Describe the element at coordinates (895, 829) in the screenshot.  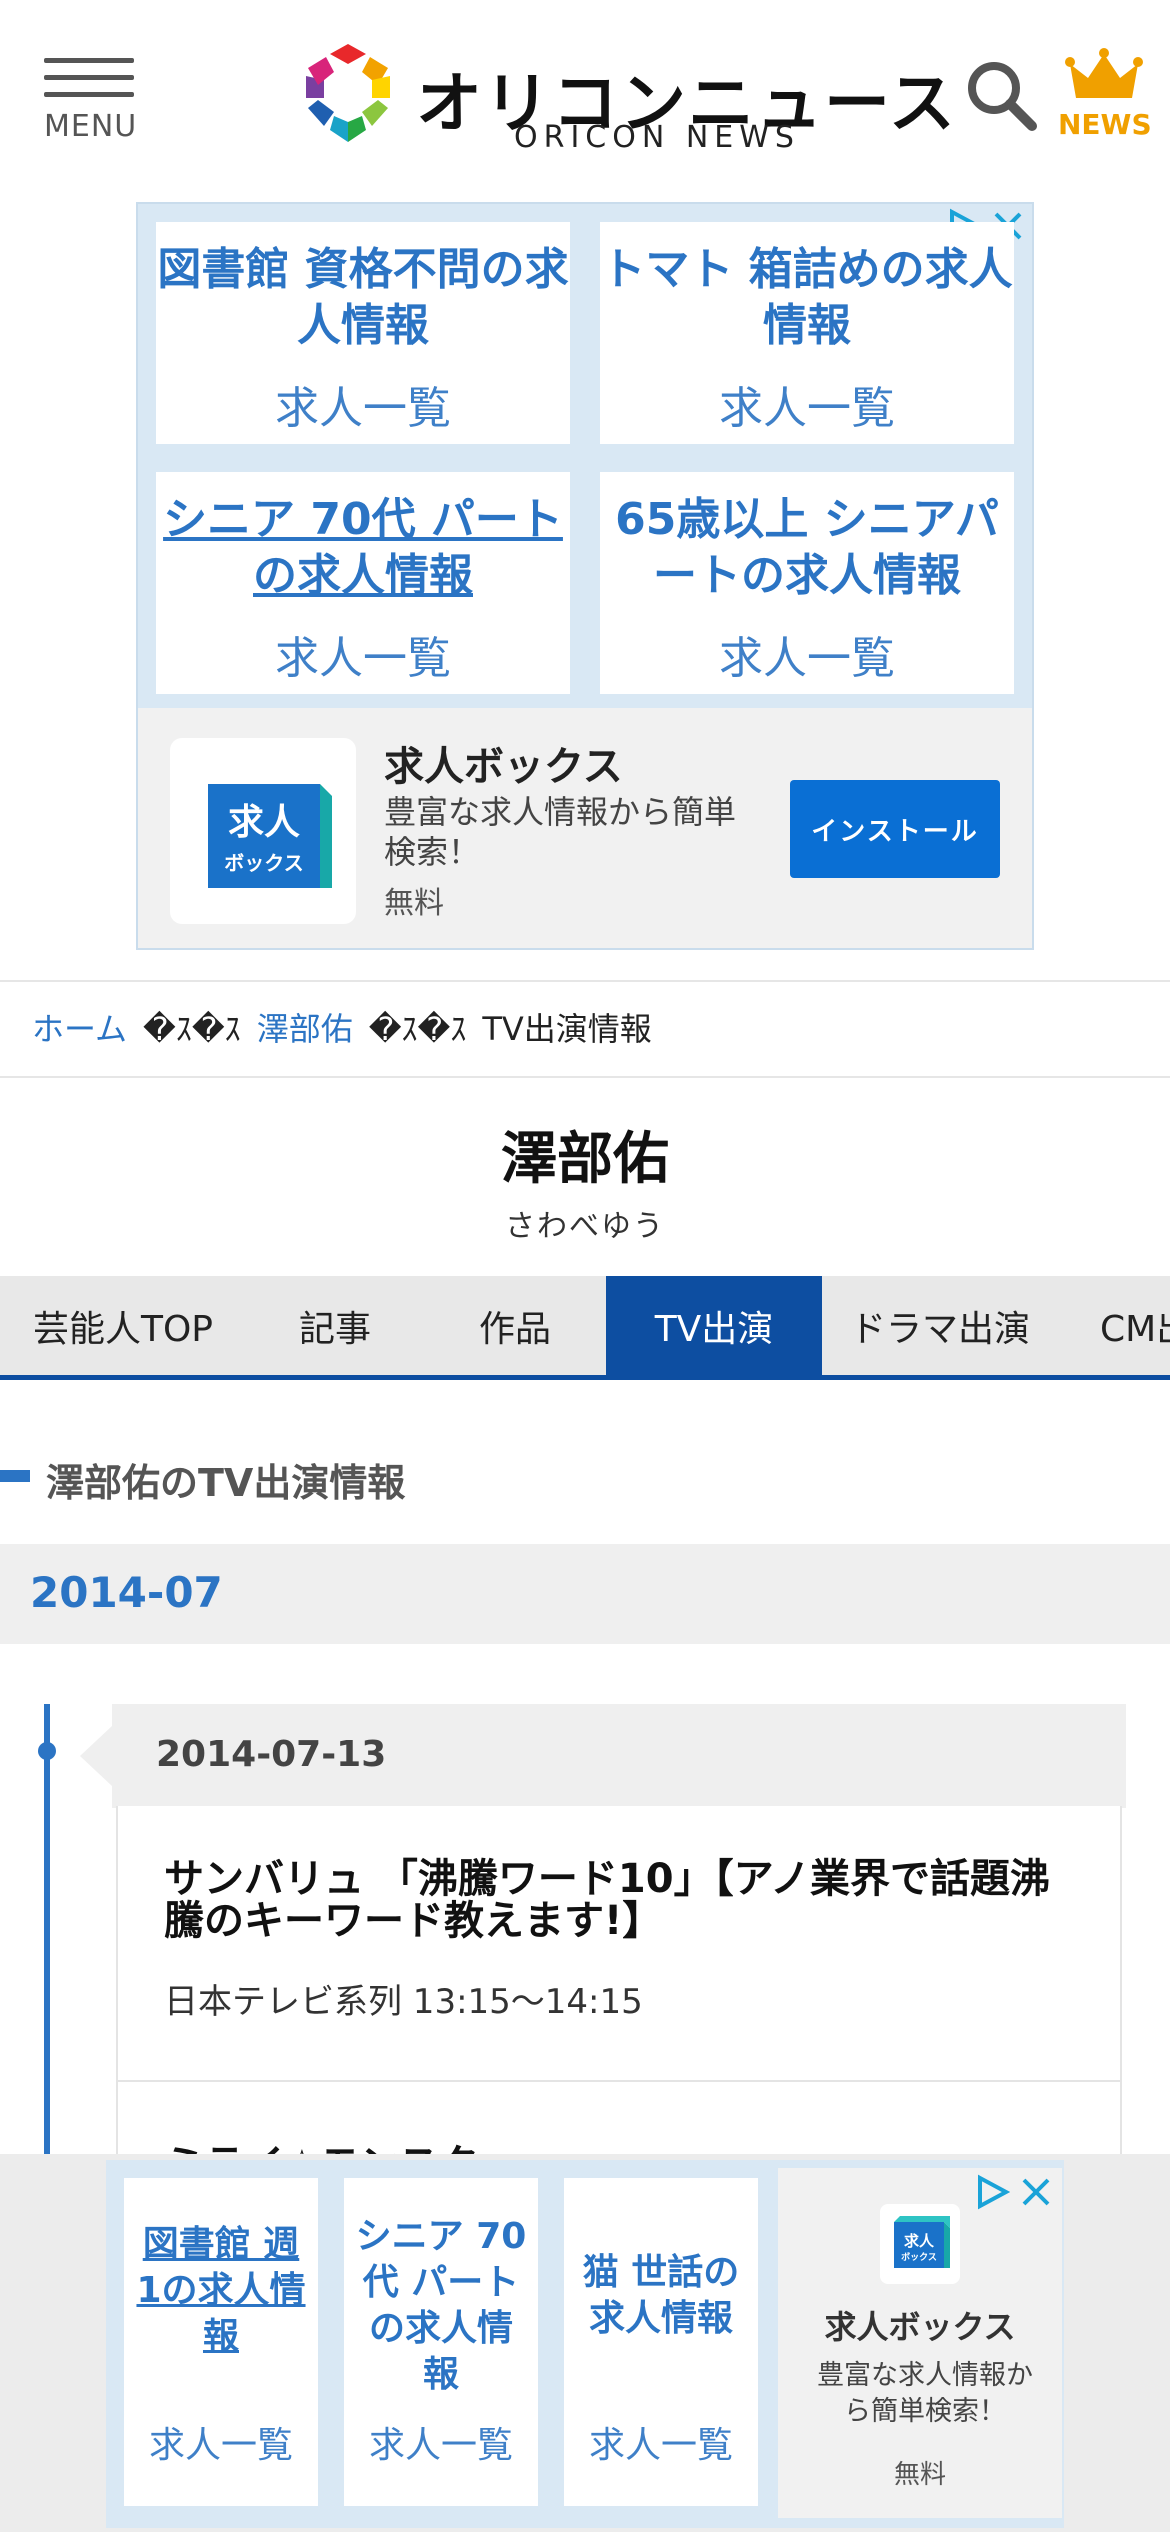
I see `install-button: インストール` at that location.